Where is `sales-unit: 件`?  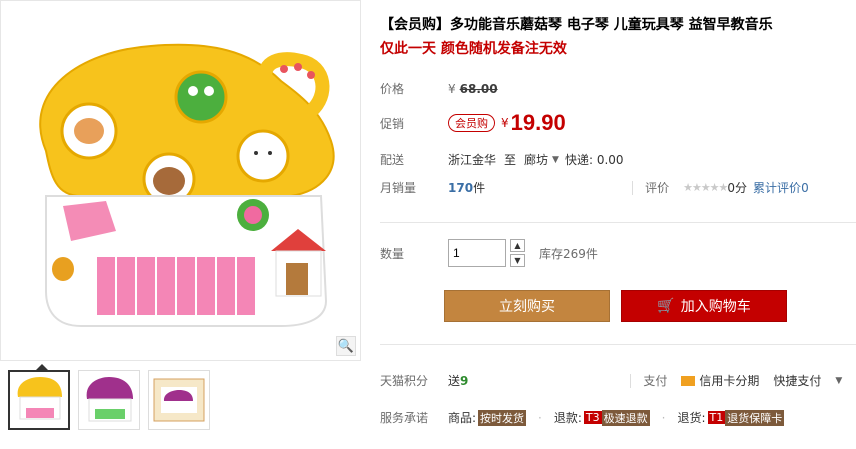
sales-unit: 件 is located at coordinates (479, 188).